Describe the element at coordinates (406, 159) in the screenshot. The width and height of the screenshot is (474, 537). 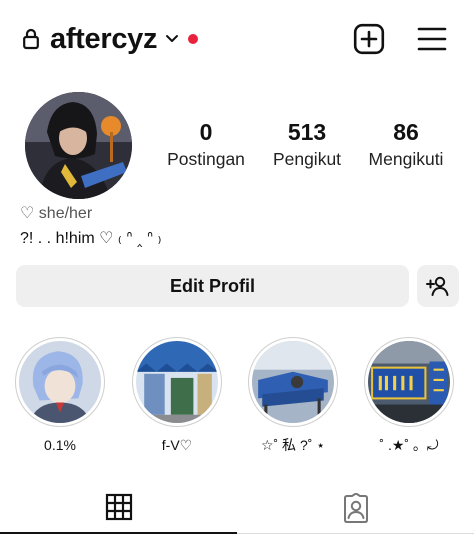
I see `following-count-label: Mengikuti` at that location.